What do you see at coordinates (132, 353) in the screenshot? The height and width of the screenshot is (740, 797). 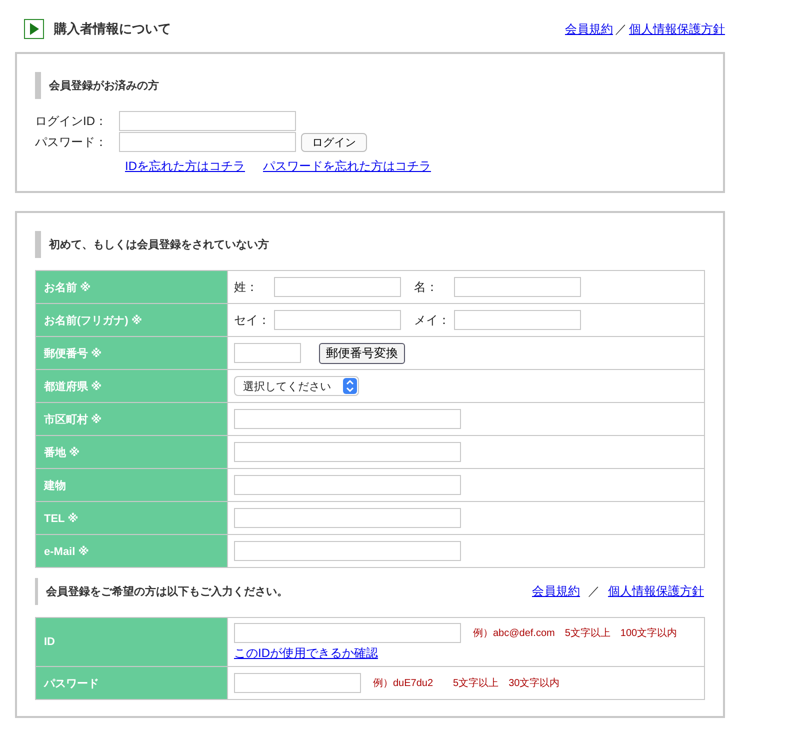 I see `row-label: 郵便番号 ※` at bounding box center [132, 353].